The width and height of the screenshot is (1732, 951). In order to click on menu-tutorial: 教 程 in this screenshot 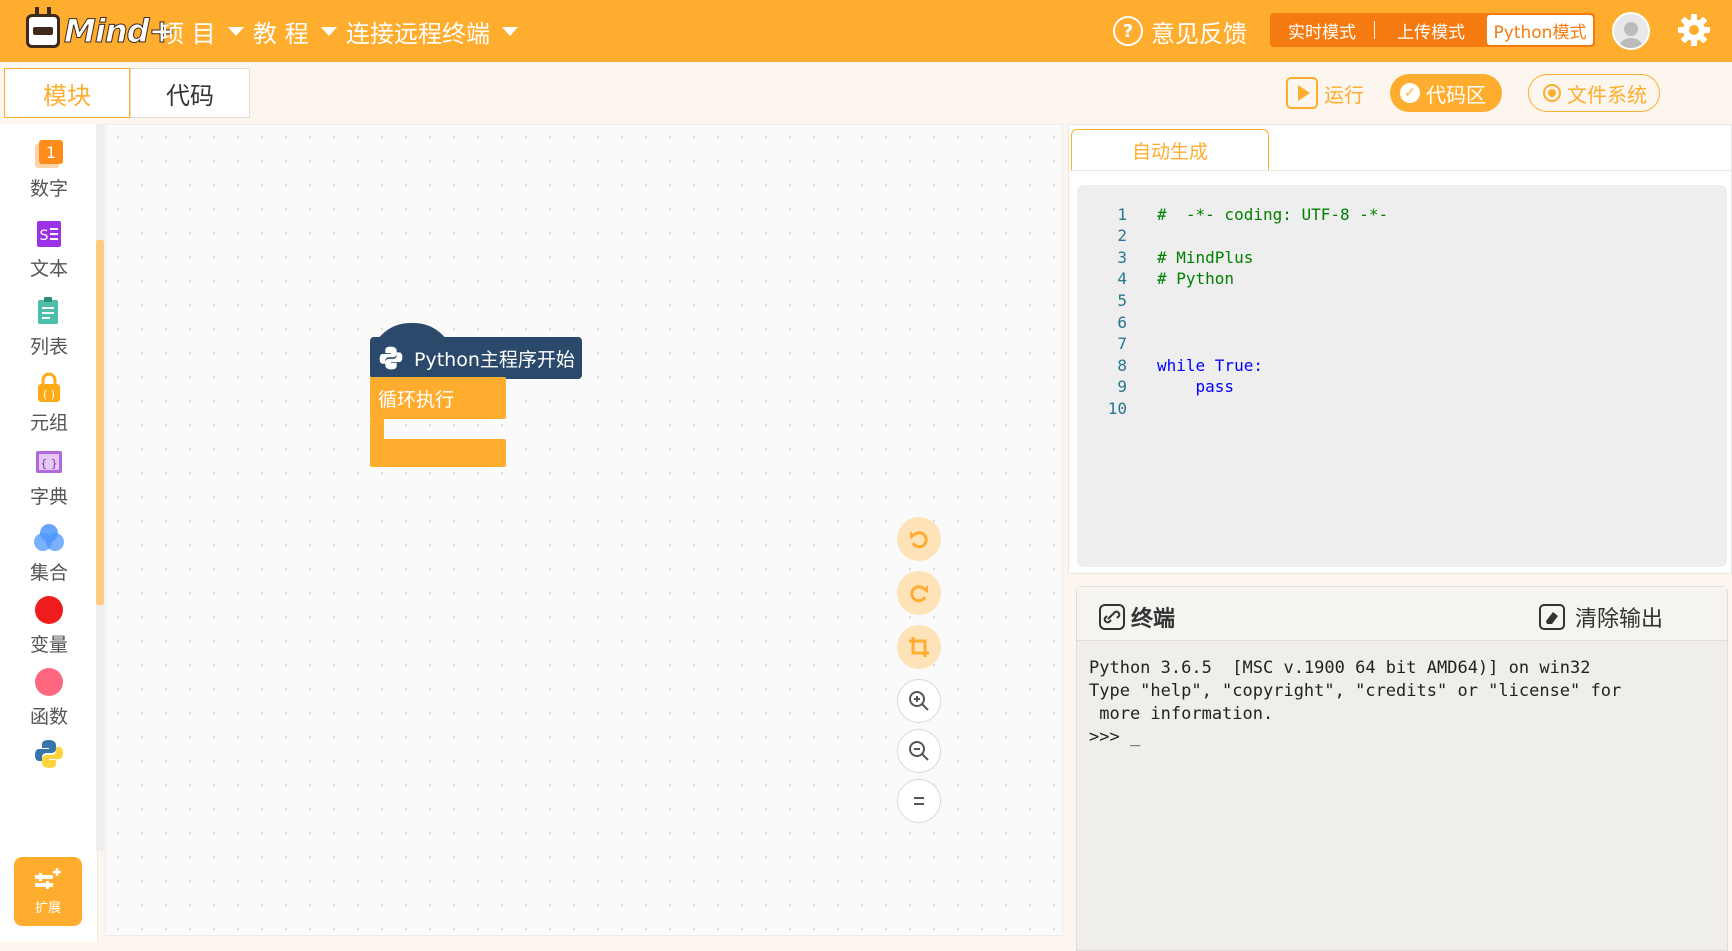, I will do `click(295, 31)`.